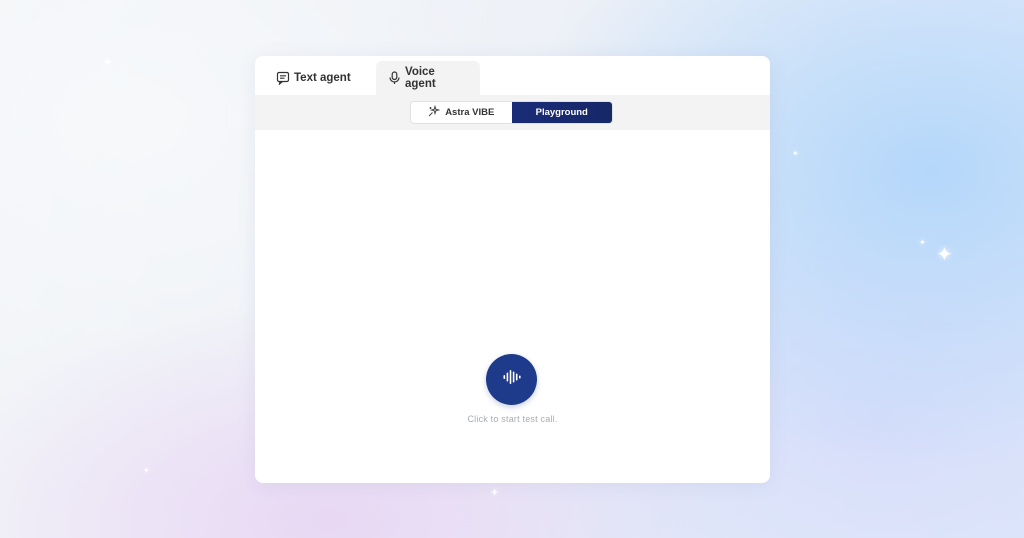 This screenshot has width=1024, height=538. What do you see at coordinates (283, 78) in the screenshot?
I see `chat-icon` at bounding box center [283, 78].